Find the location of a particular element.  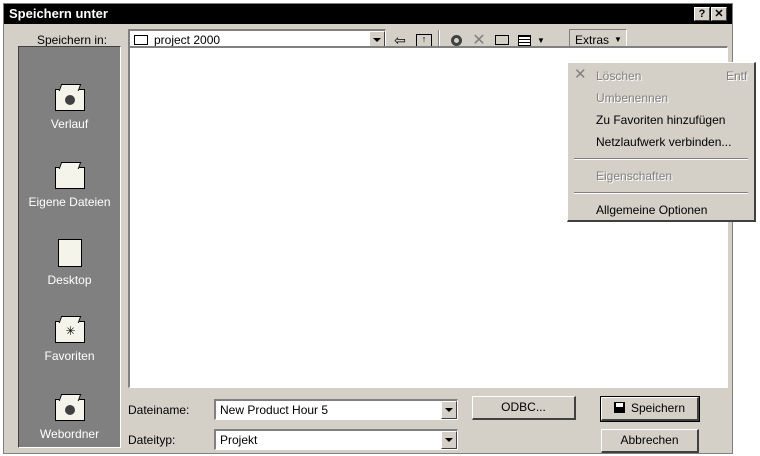

menu-item-rename: Umbenennen is located at coordinates (632, 98).